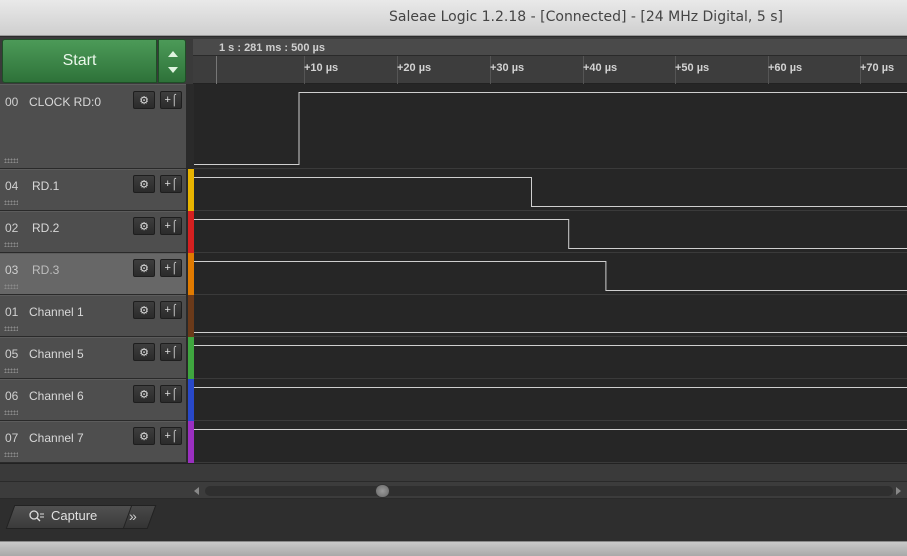 Image resolution: width=907 pixels, height=556 pixels. Describe the element at coordinates (45, 186) in the screenshot. I see `channel-name: RD.1` at that location.